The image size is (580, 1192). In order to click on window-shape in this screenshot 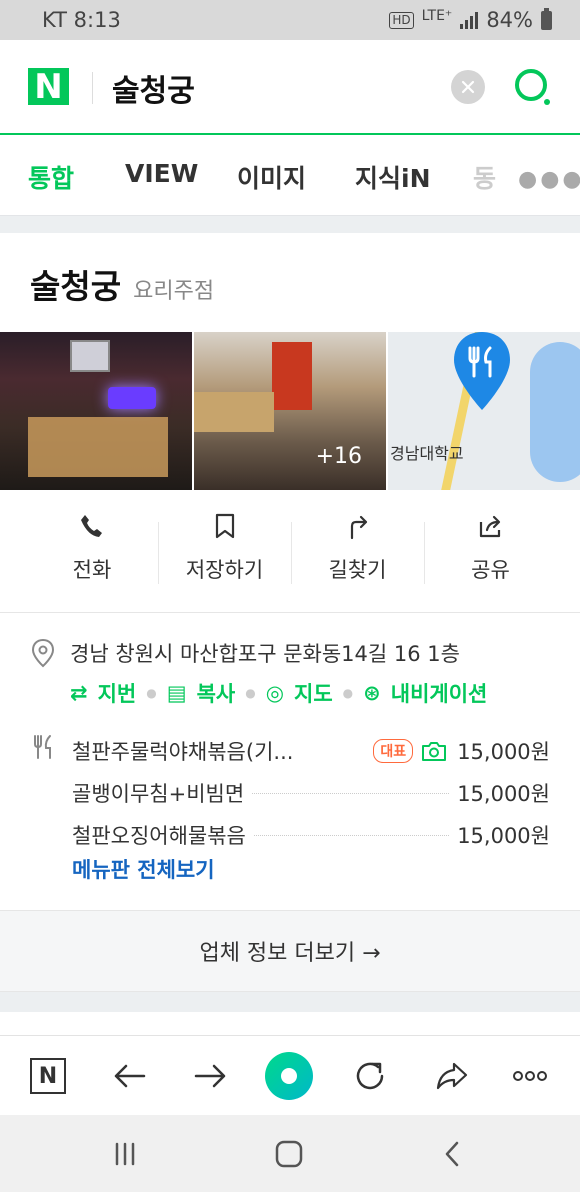, I will do `click(90, 356)`.